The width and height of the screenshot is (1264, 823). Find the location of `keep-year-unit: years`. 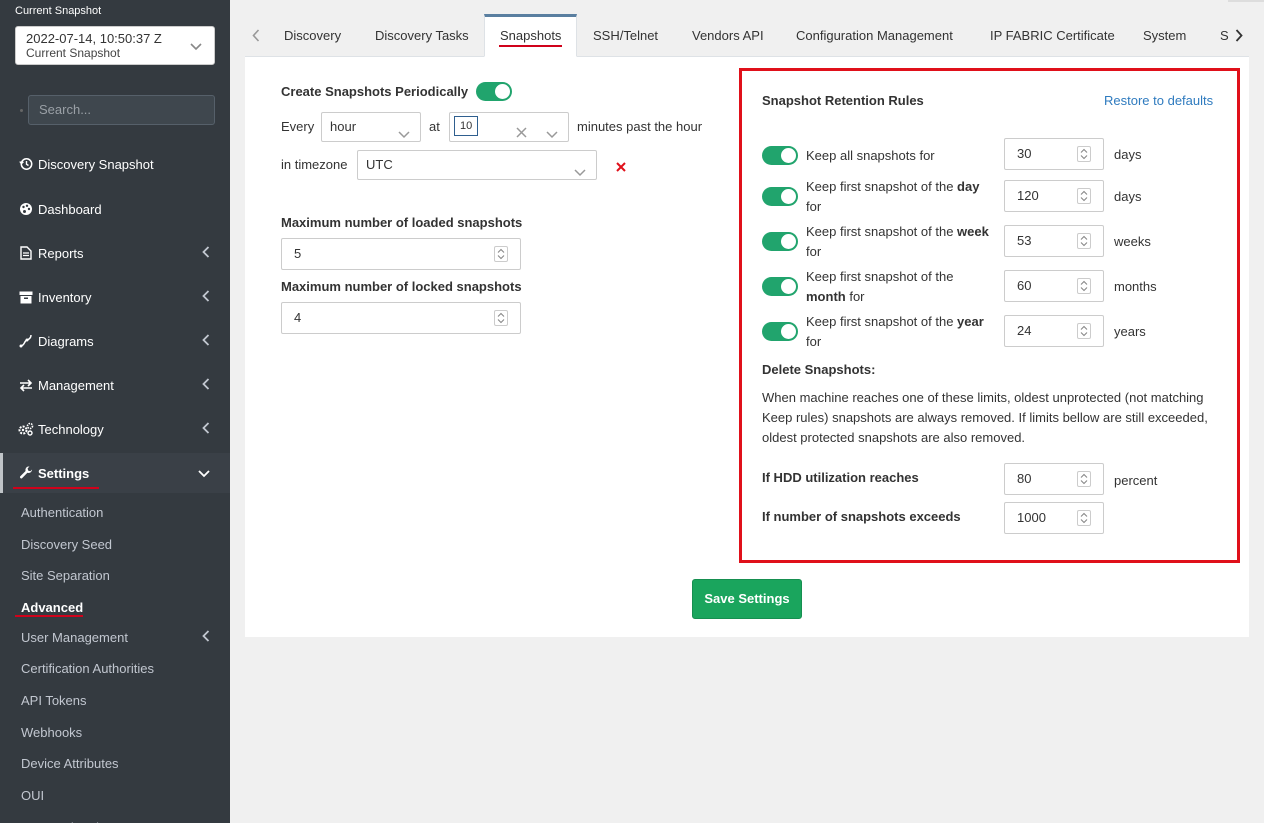

keep-year-unit: years is located at coordinates (1130, 331).